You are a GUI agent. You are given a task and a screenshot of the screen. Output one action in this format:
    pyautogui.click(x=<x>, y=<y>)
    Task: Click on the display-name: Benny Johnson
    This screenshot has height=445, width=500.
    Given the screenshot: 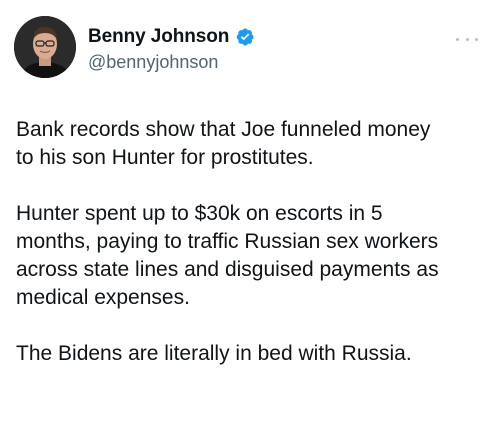 What is the action you would take?
    pyautogui.click(x=158, y=37)
    